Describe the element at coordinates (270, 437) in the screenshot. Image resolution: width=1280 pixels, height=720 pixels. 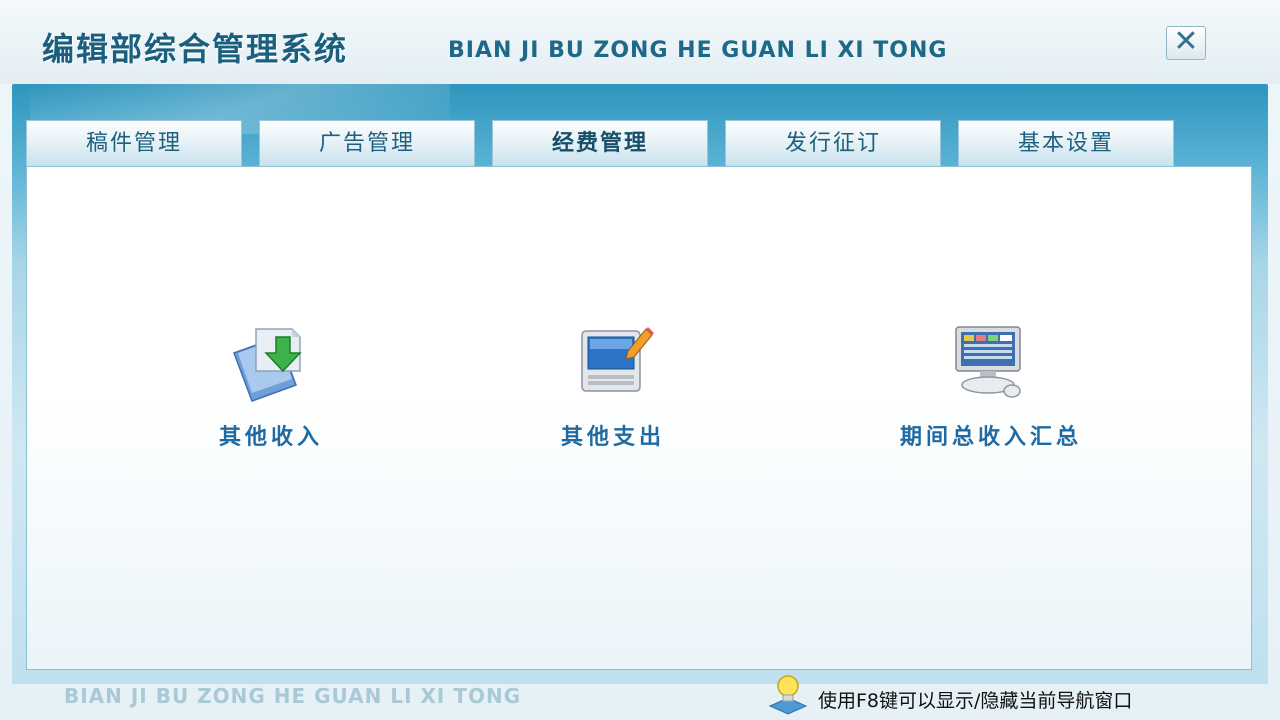
I see `other-income-label: 其他收入` at that location.